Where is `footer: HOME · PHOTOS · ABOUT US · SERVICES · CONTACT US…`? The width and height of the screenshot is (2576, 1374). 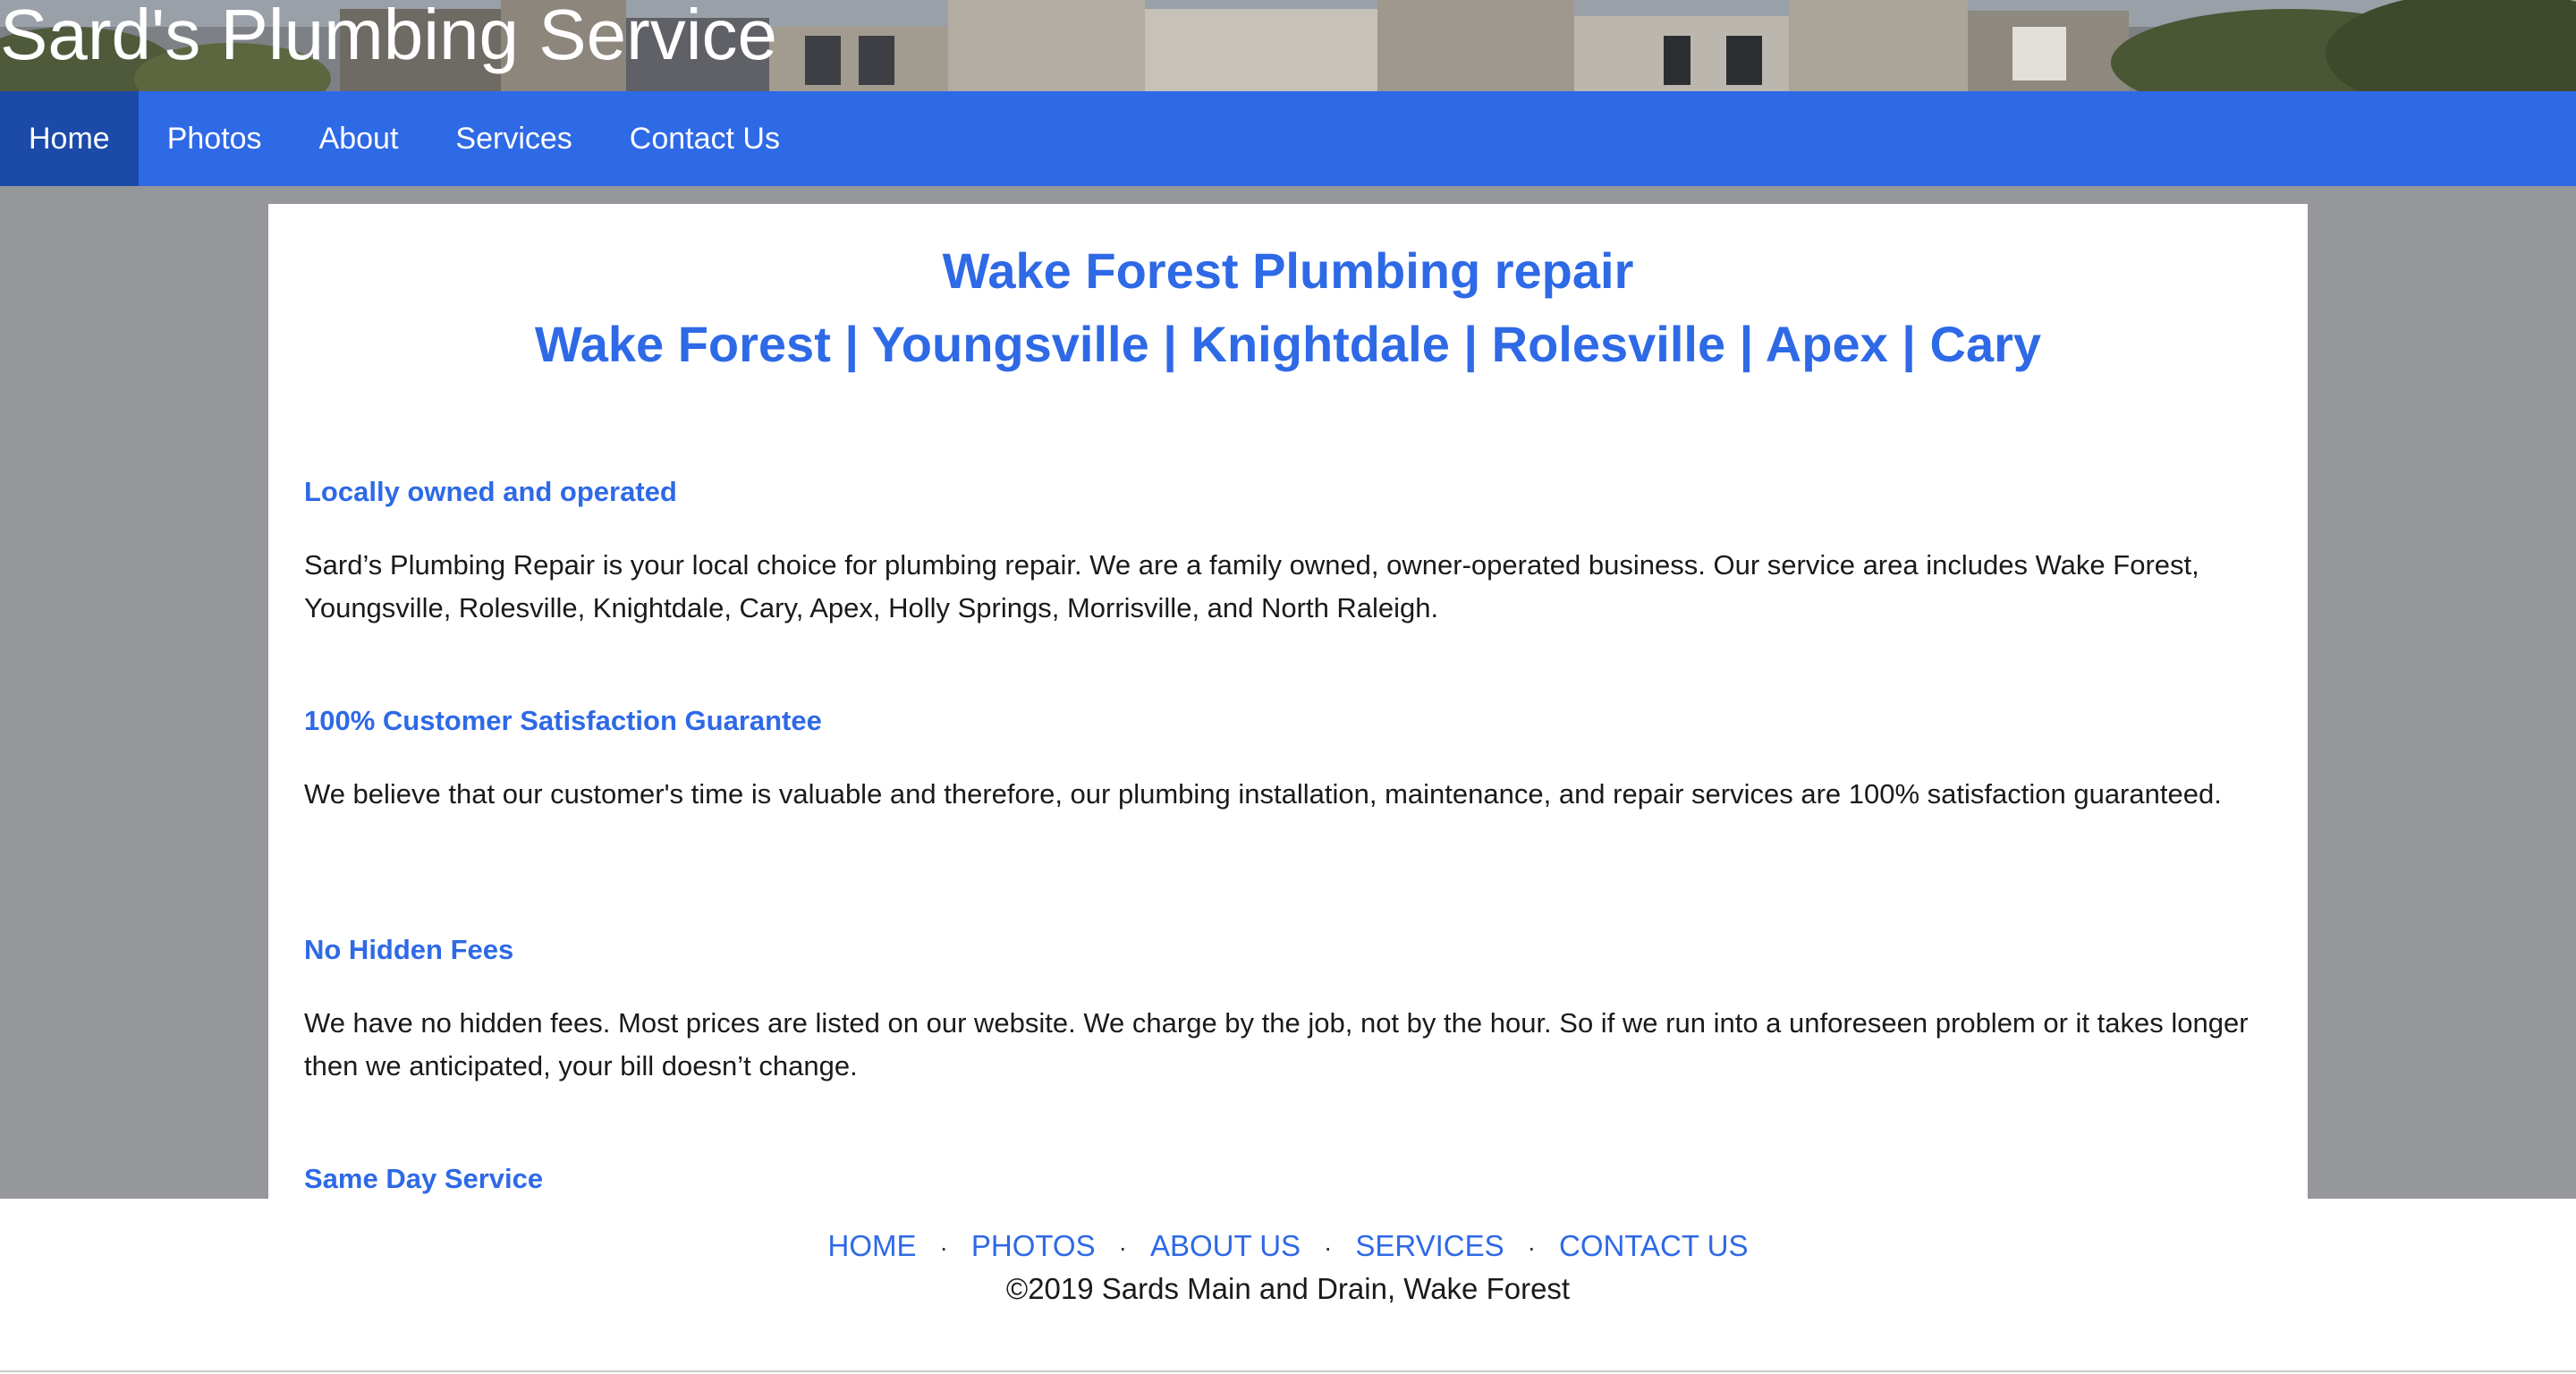 footer: HOME · PHOTOS · ABOUT US · SERVICES · CONTACT US… is located at coordinates (1288, 1286).